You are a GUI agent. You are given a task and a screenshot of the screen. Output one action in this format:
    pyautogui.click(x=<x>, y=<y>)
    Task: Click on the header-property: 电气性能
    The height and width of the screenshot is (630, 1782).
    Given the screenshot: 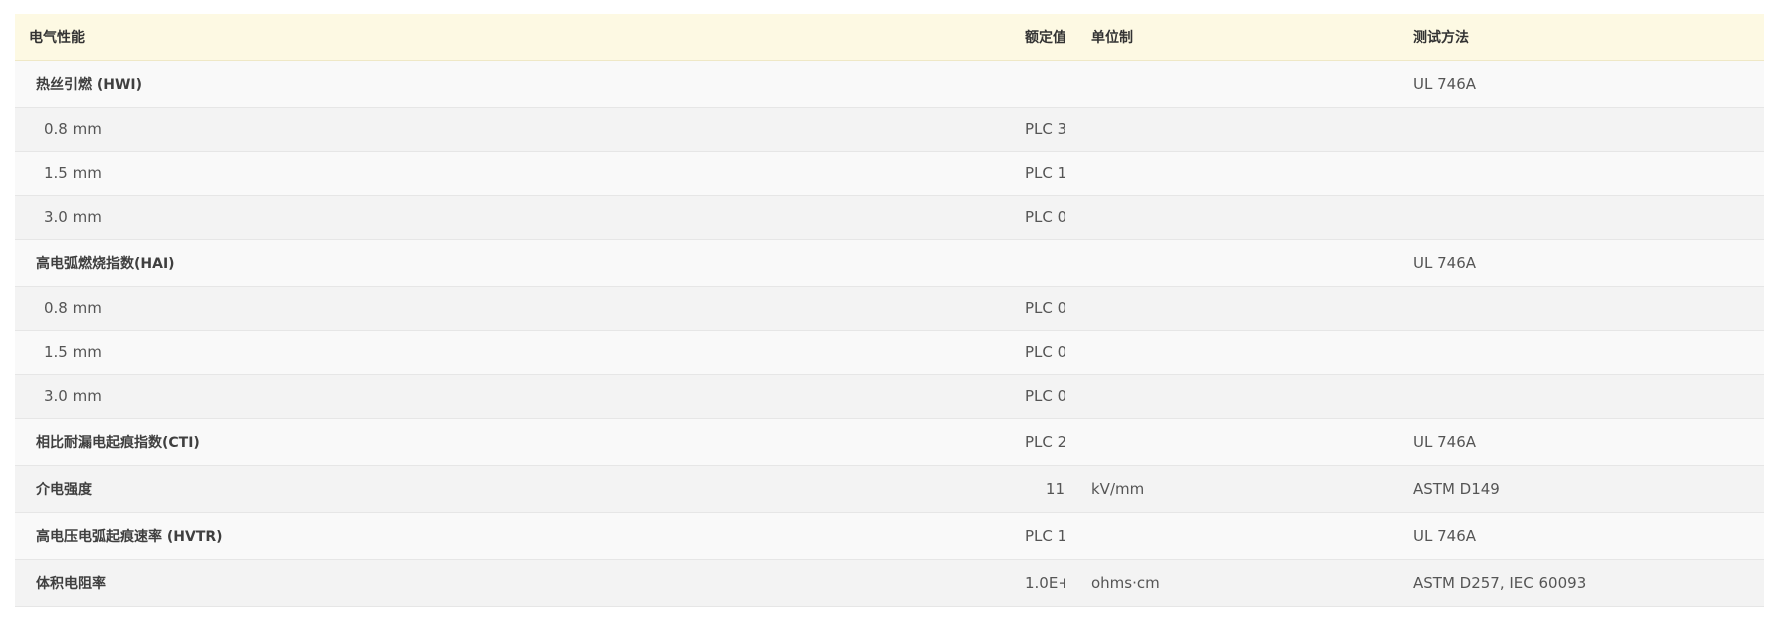 What is the action you would take?
    pyautogui.click(x=520, y=37)
    